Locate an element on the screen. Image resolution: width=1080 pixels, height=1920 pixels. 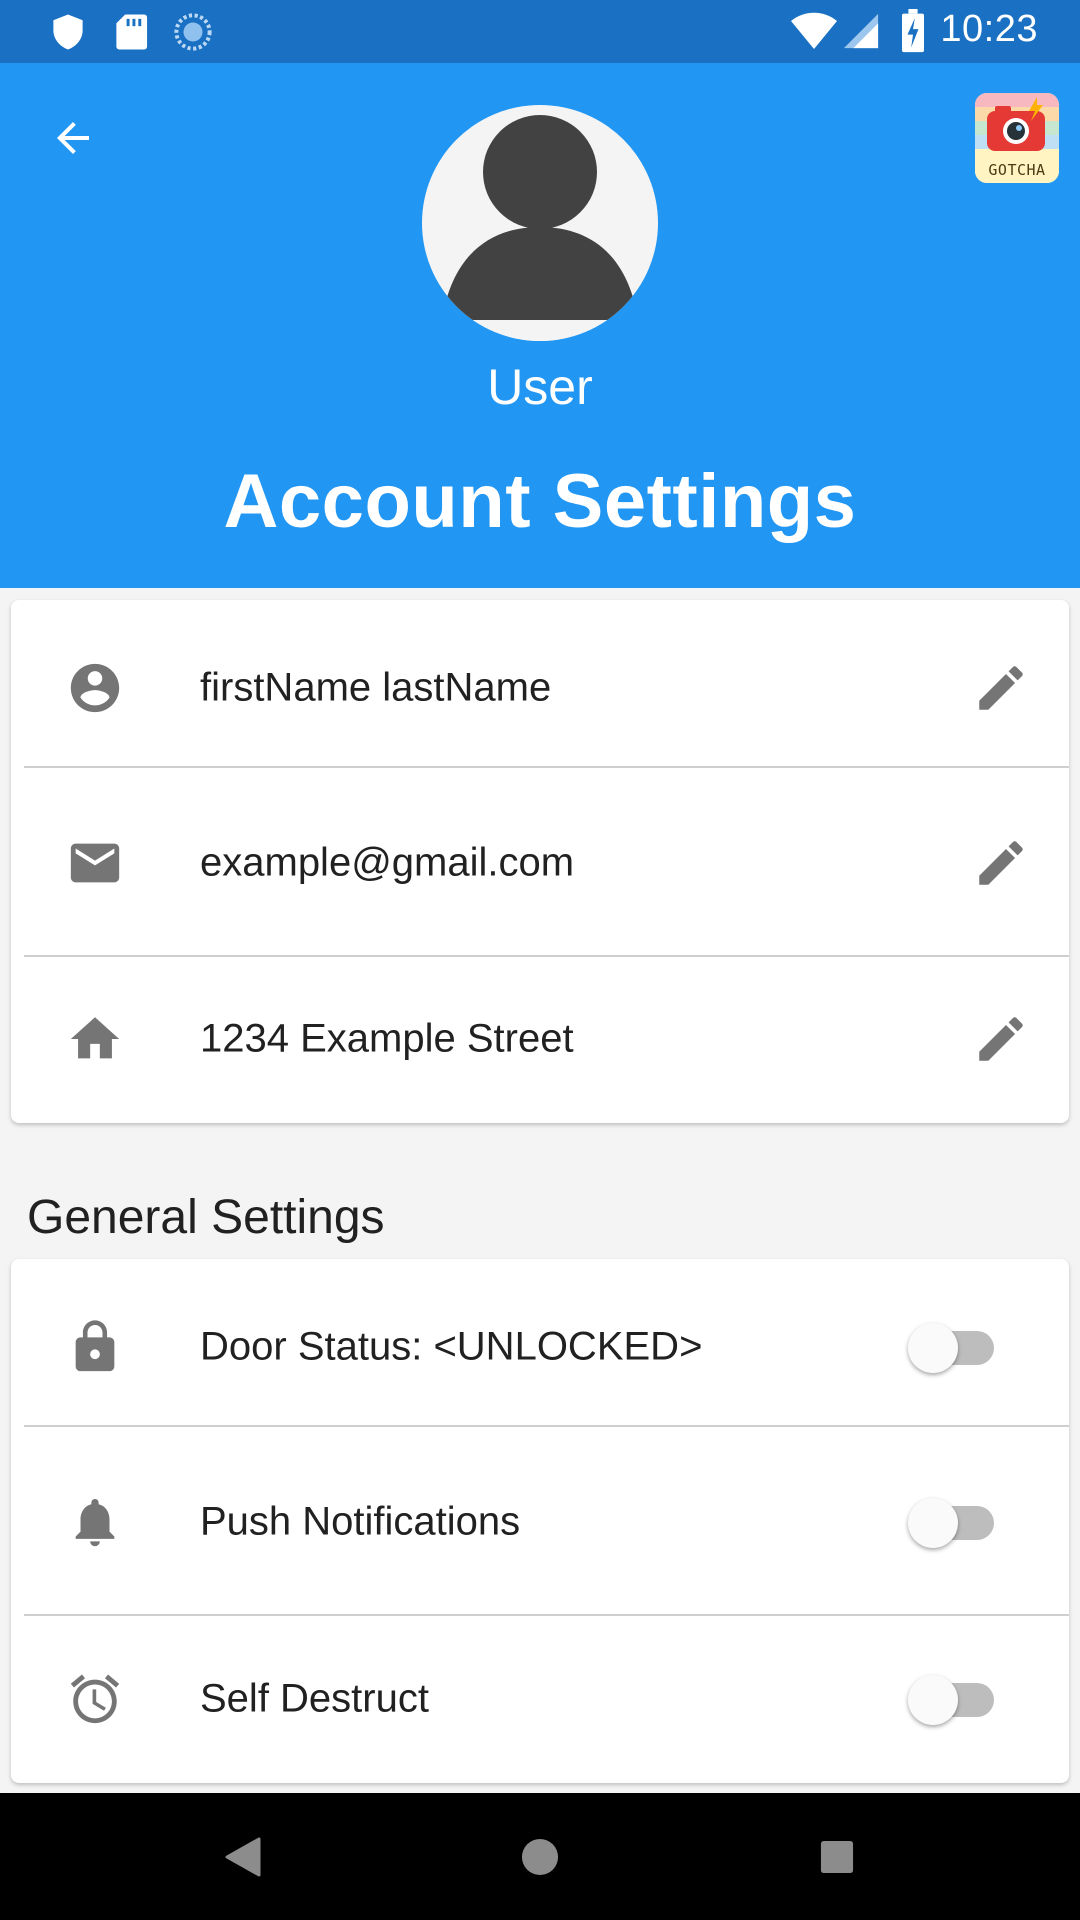
gotcha-label: GOTCHA is located at coordinates (1017, 170).